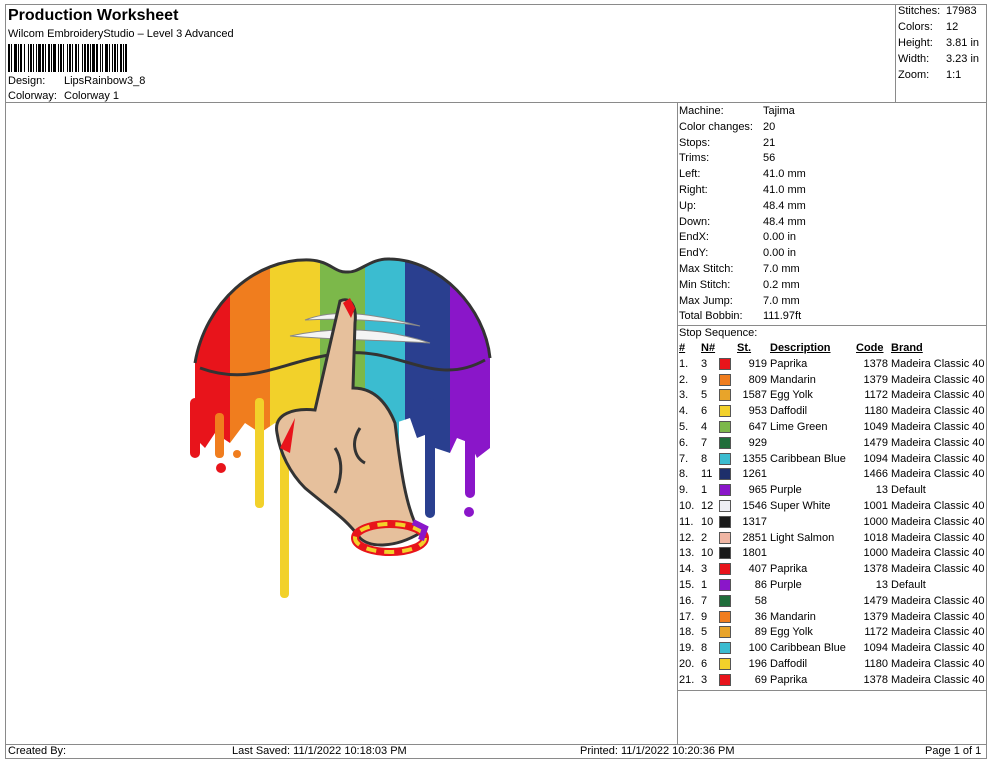  What do you see at coordinates (907, 348) in the screenshot?
I see `col-brand-header: Brand` at bounding box center [907, 348].